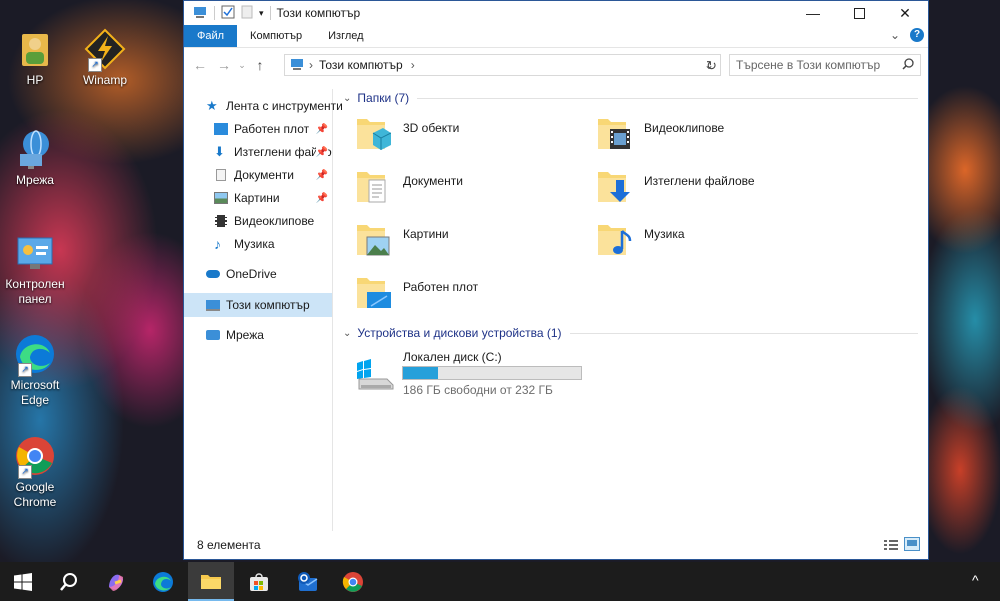 This screenshot has width=1000, height=601. What do you see at coordinates (242, 65) in the screenshot?
I see `forward-history-chevron-icon: ⌄` at bounding box center [242, 65].